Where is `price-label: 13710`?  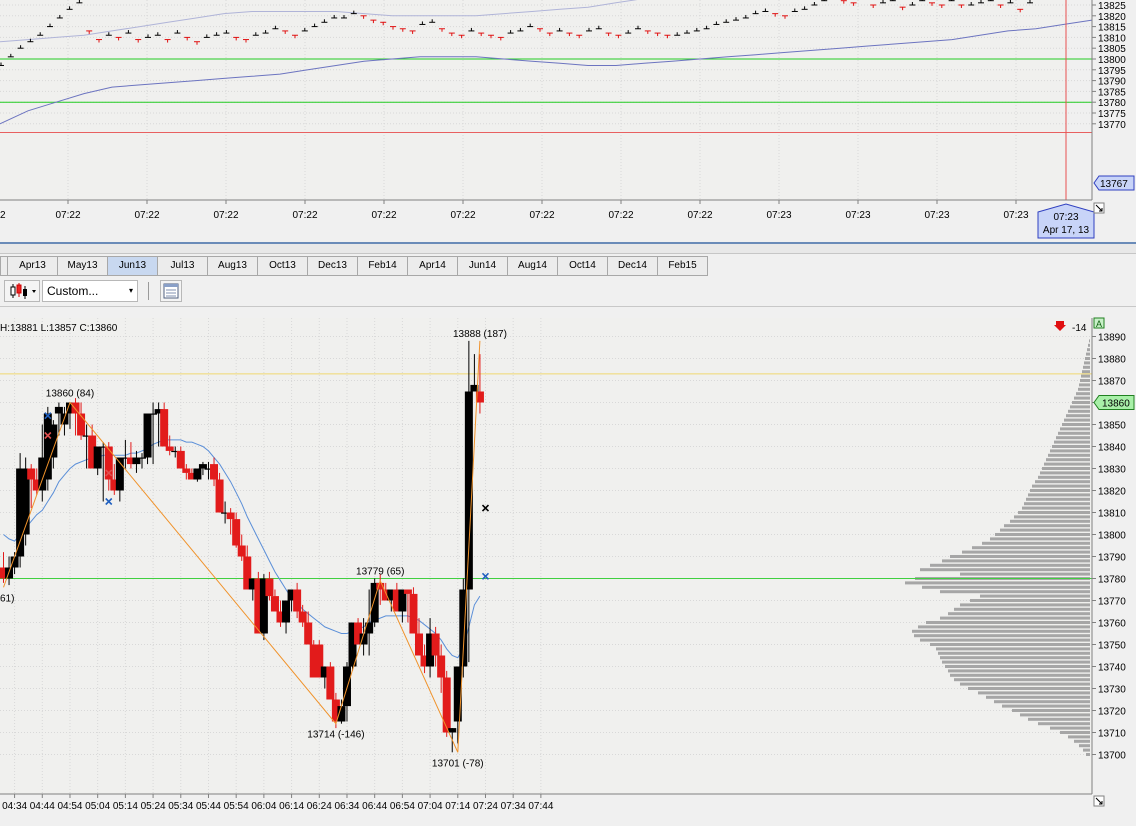
price-label: 13710 is located at coordinates (1112, 734).